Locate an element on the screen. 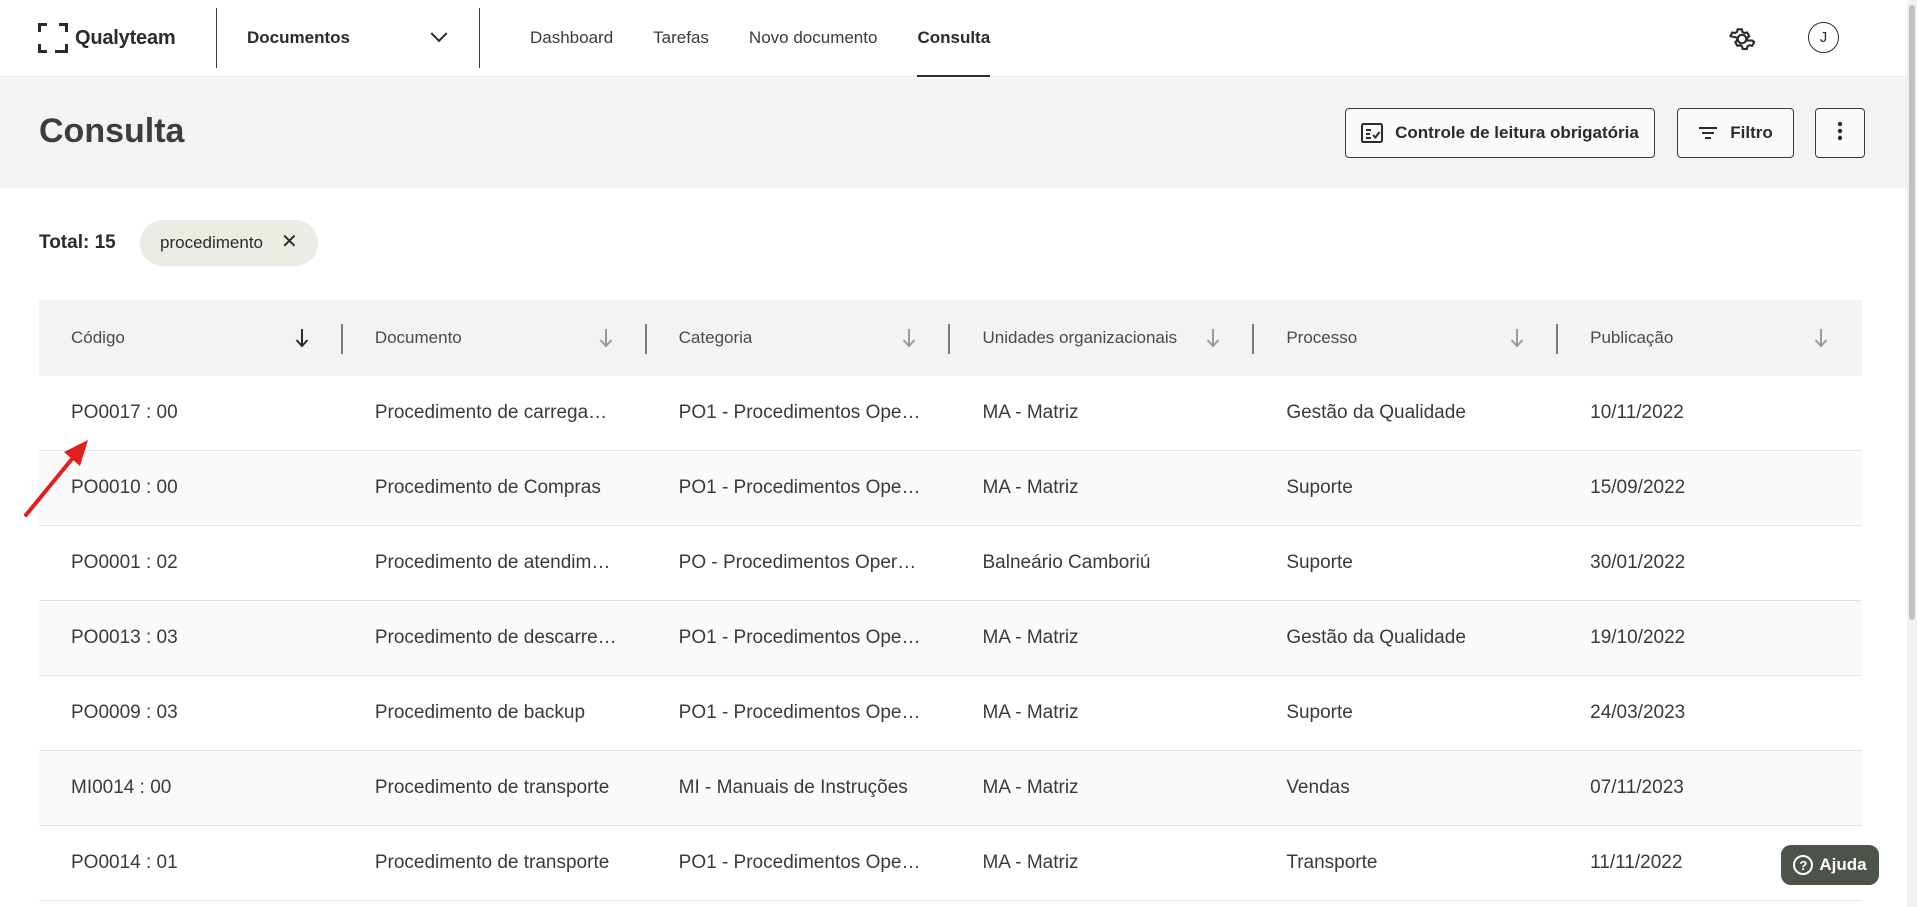  table-cell: 07/11/2023 is located at coordinates (1637, 787).